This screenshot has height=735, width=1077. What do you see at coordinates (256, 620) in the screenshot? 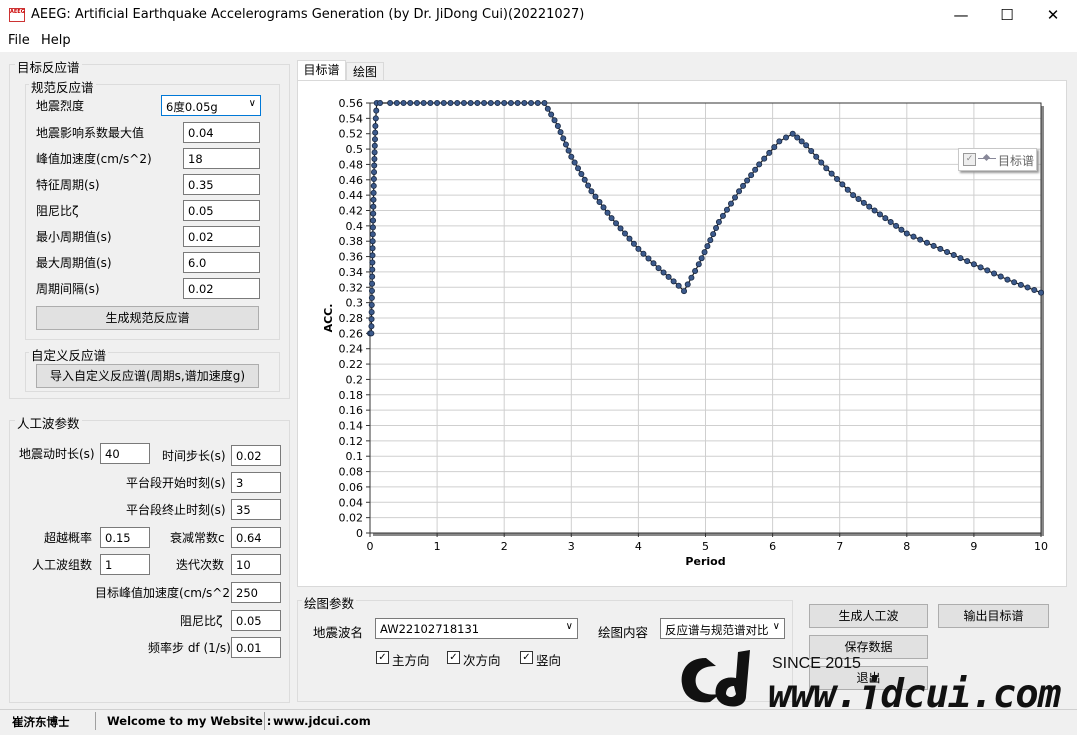
I see `wave-damping-input: 0.05` at bounding box center [256, 620].